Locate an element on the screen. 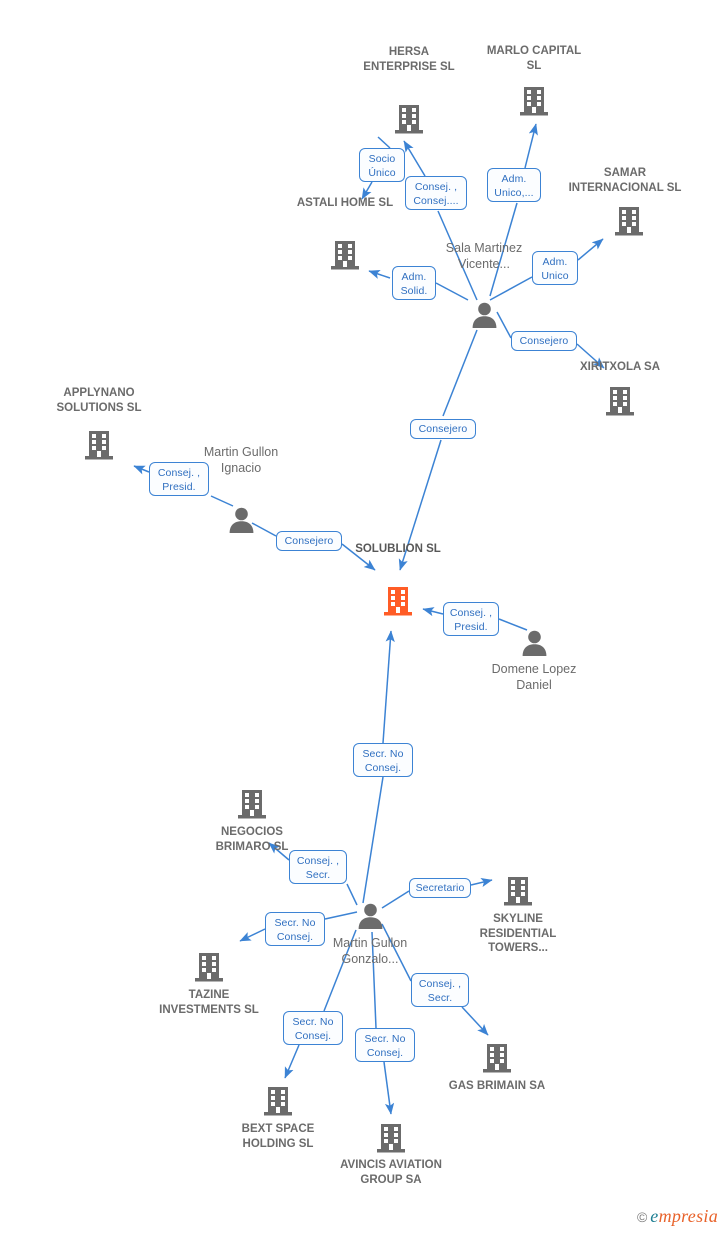  company-label-bext: BEXT SPACE HOLDING SL is located at coordinates (278, 1136).